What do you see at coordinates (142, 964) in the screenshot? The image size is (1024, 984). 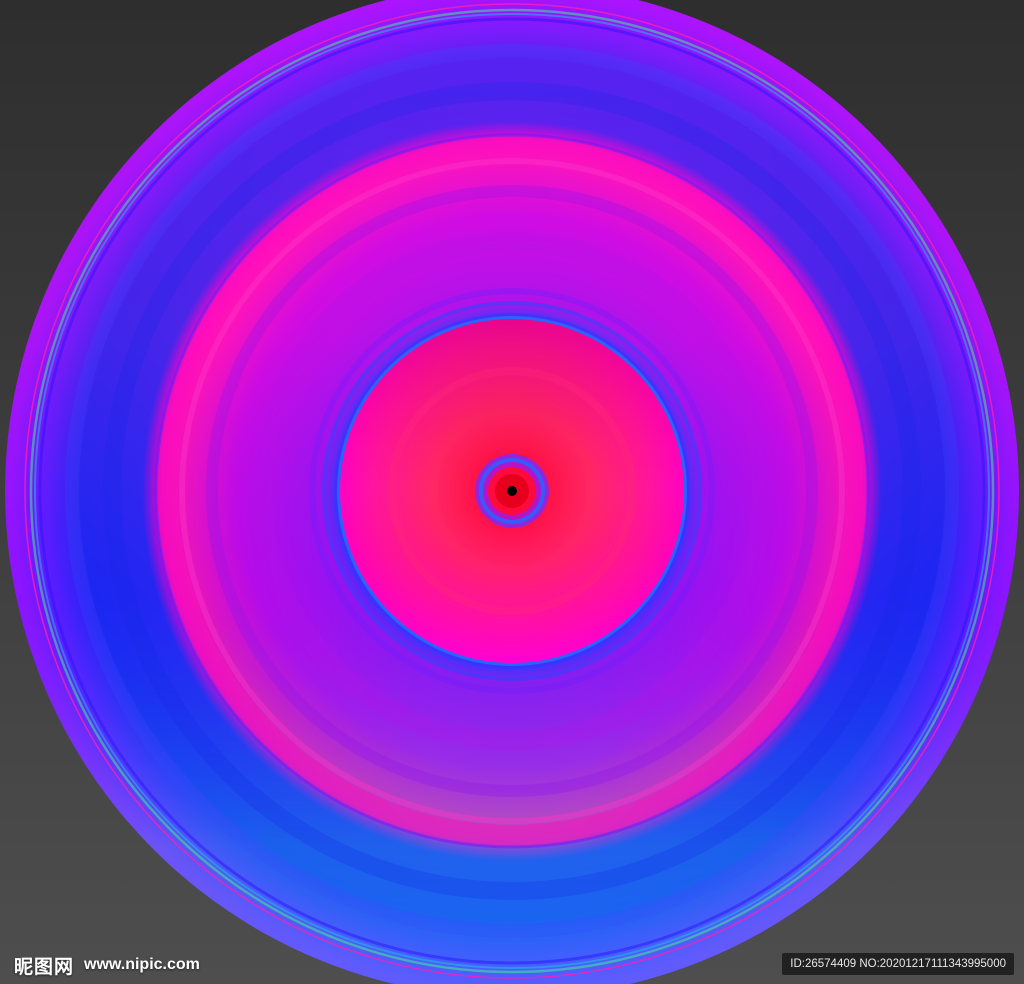 I see `watermark-brand-url: www.nipic.com` at bounding box center [142, 964].